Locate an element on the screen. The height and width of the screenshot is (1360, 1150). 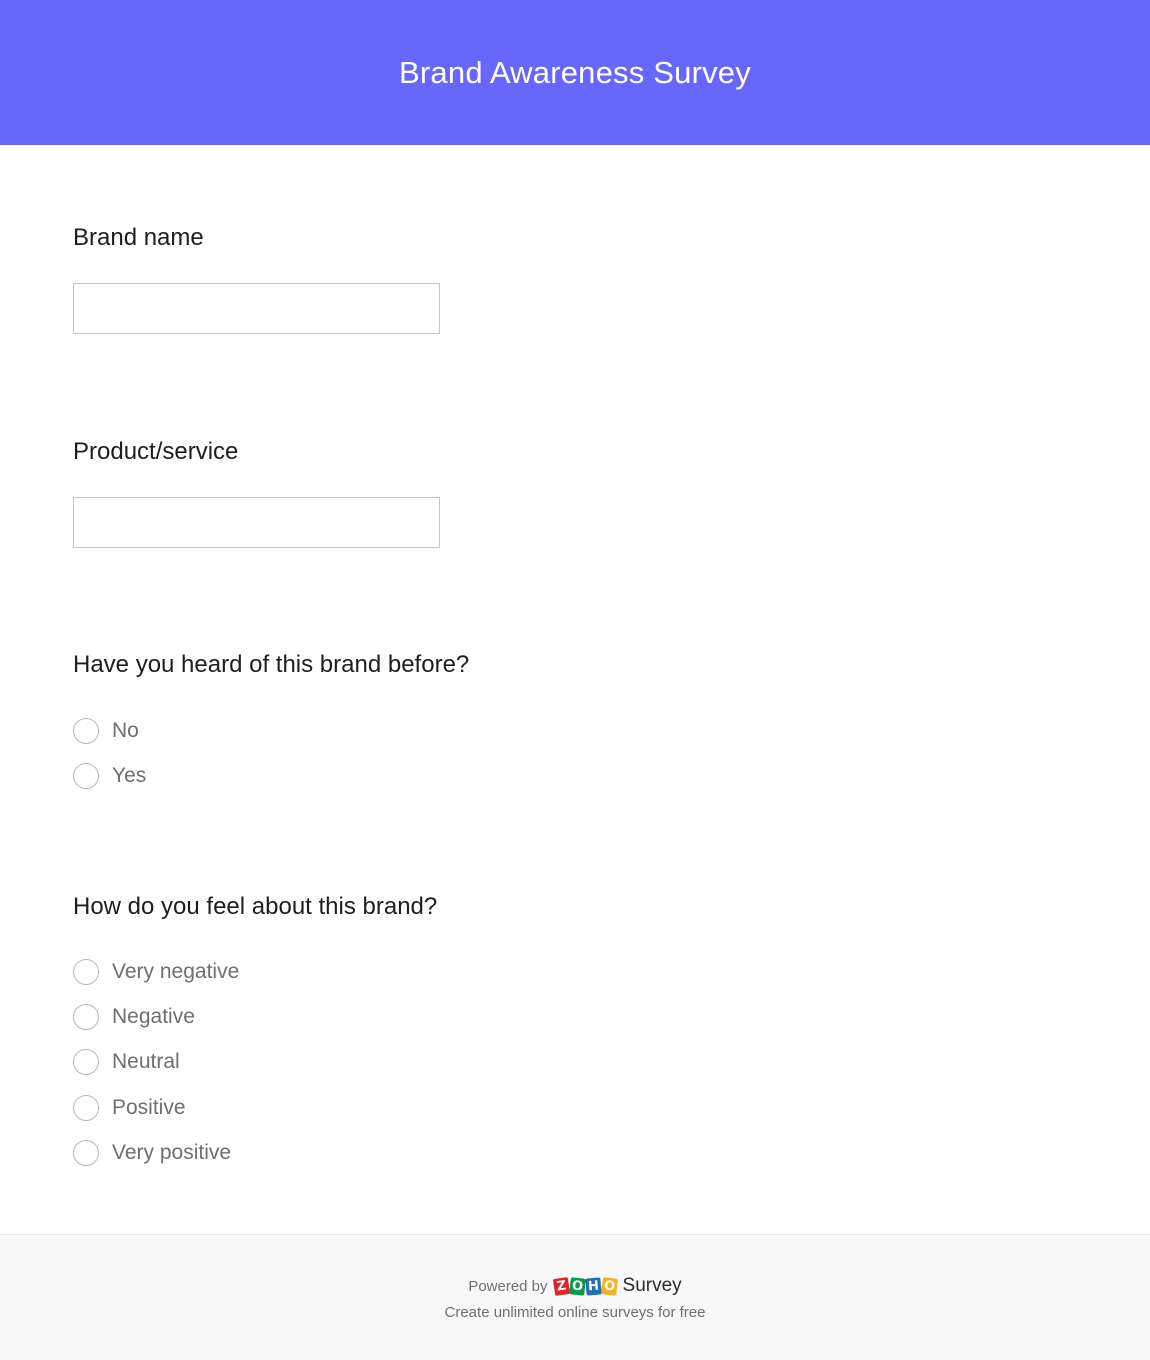
survey-header: Brand Awareness Survey is located at coordinates (575, 72).